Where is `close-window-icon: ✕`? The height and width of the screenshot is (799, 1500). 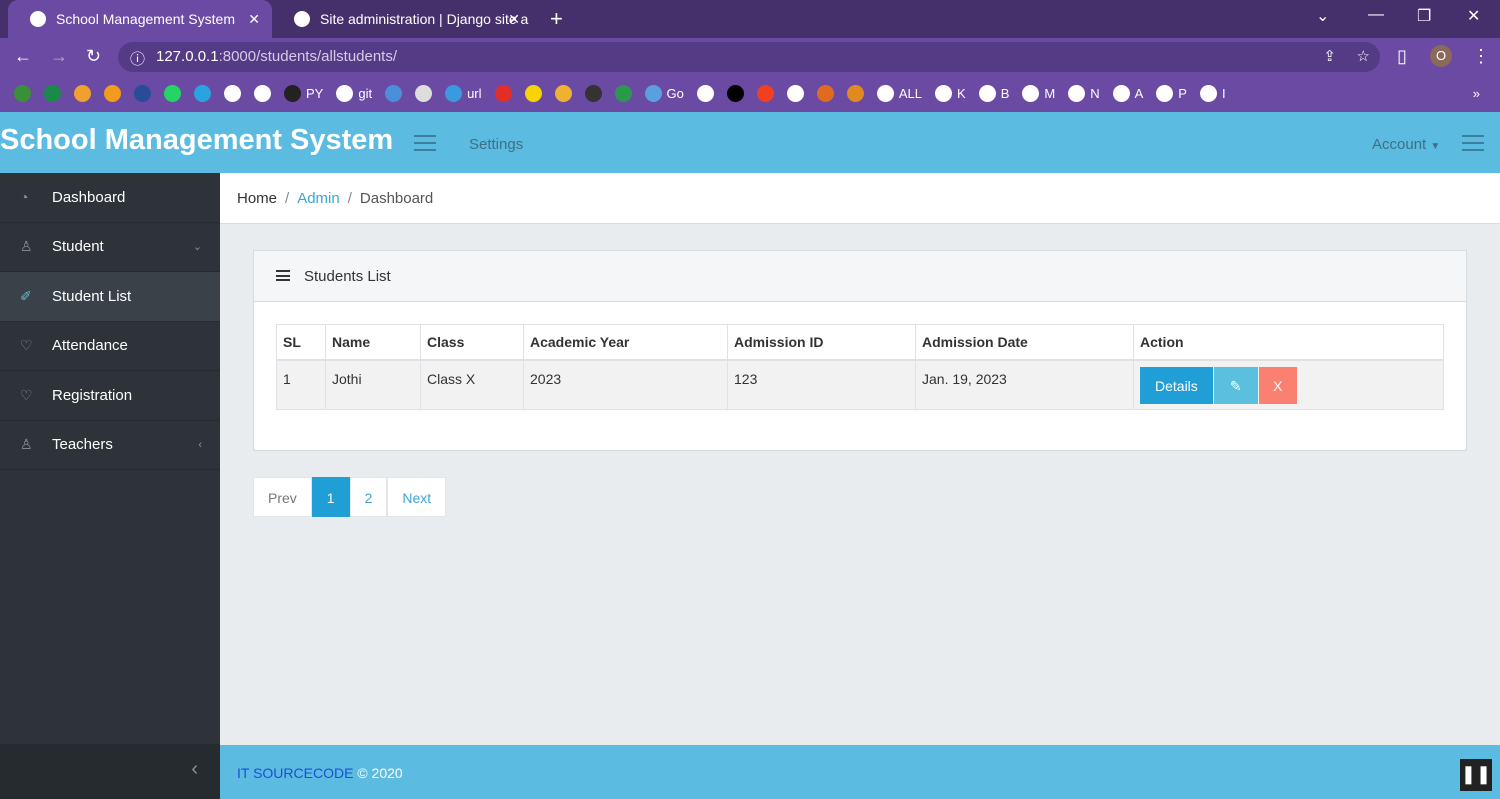 close-window-icon: ✕ is located at coordinates (1473, 16).